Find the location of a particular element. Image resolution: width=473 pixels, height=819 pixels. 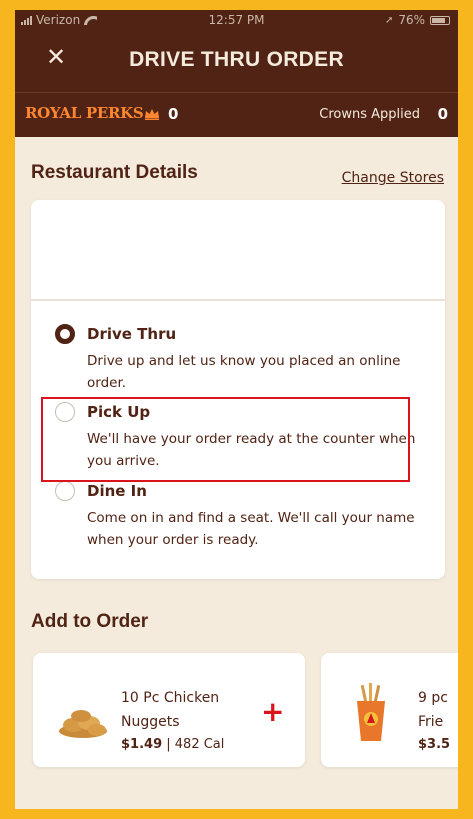

battery-percent: 76% is located at coordinates (411, 20).